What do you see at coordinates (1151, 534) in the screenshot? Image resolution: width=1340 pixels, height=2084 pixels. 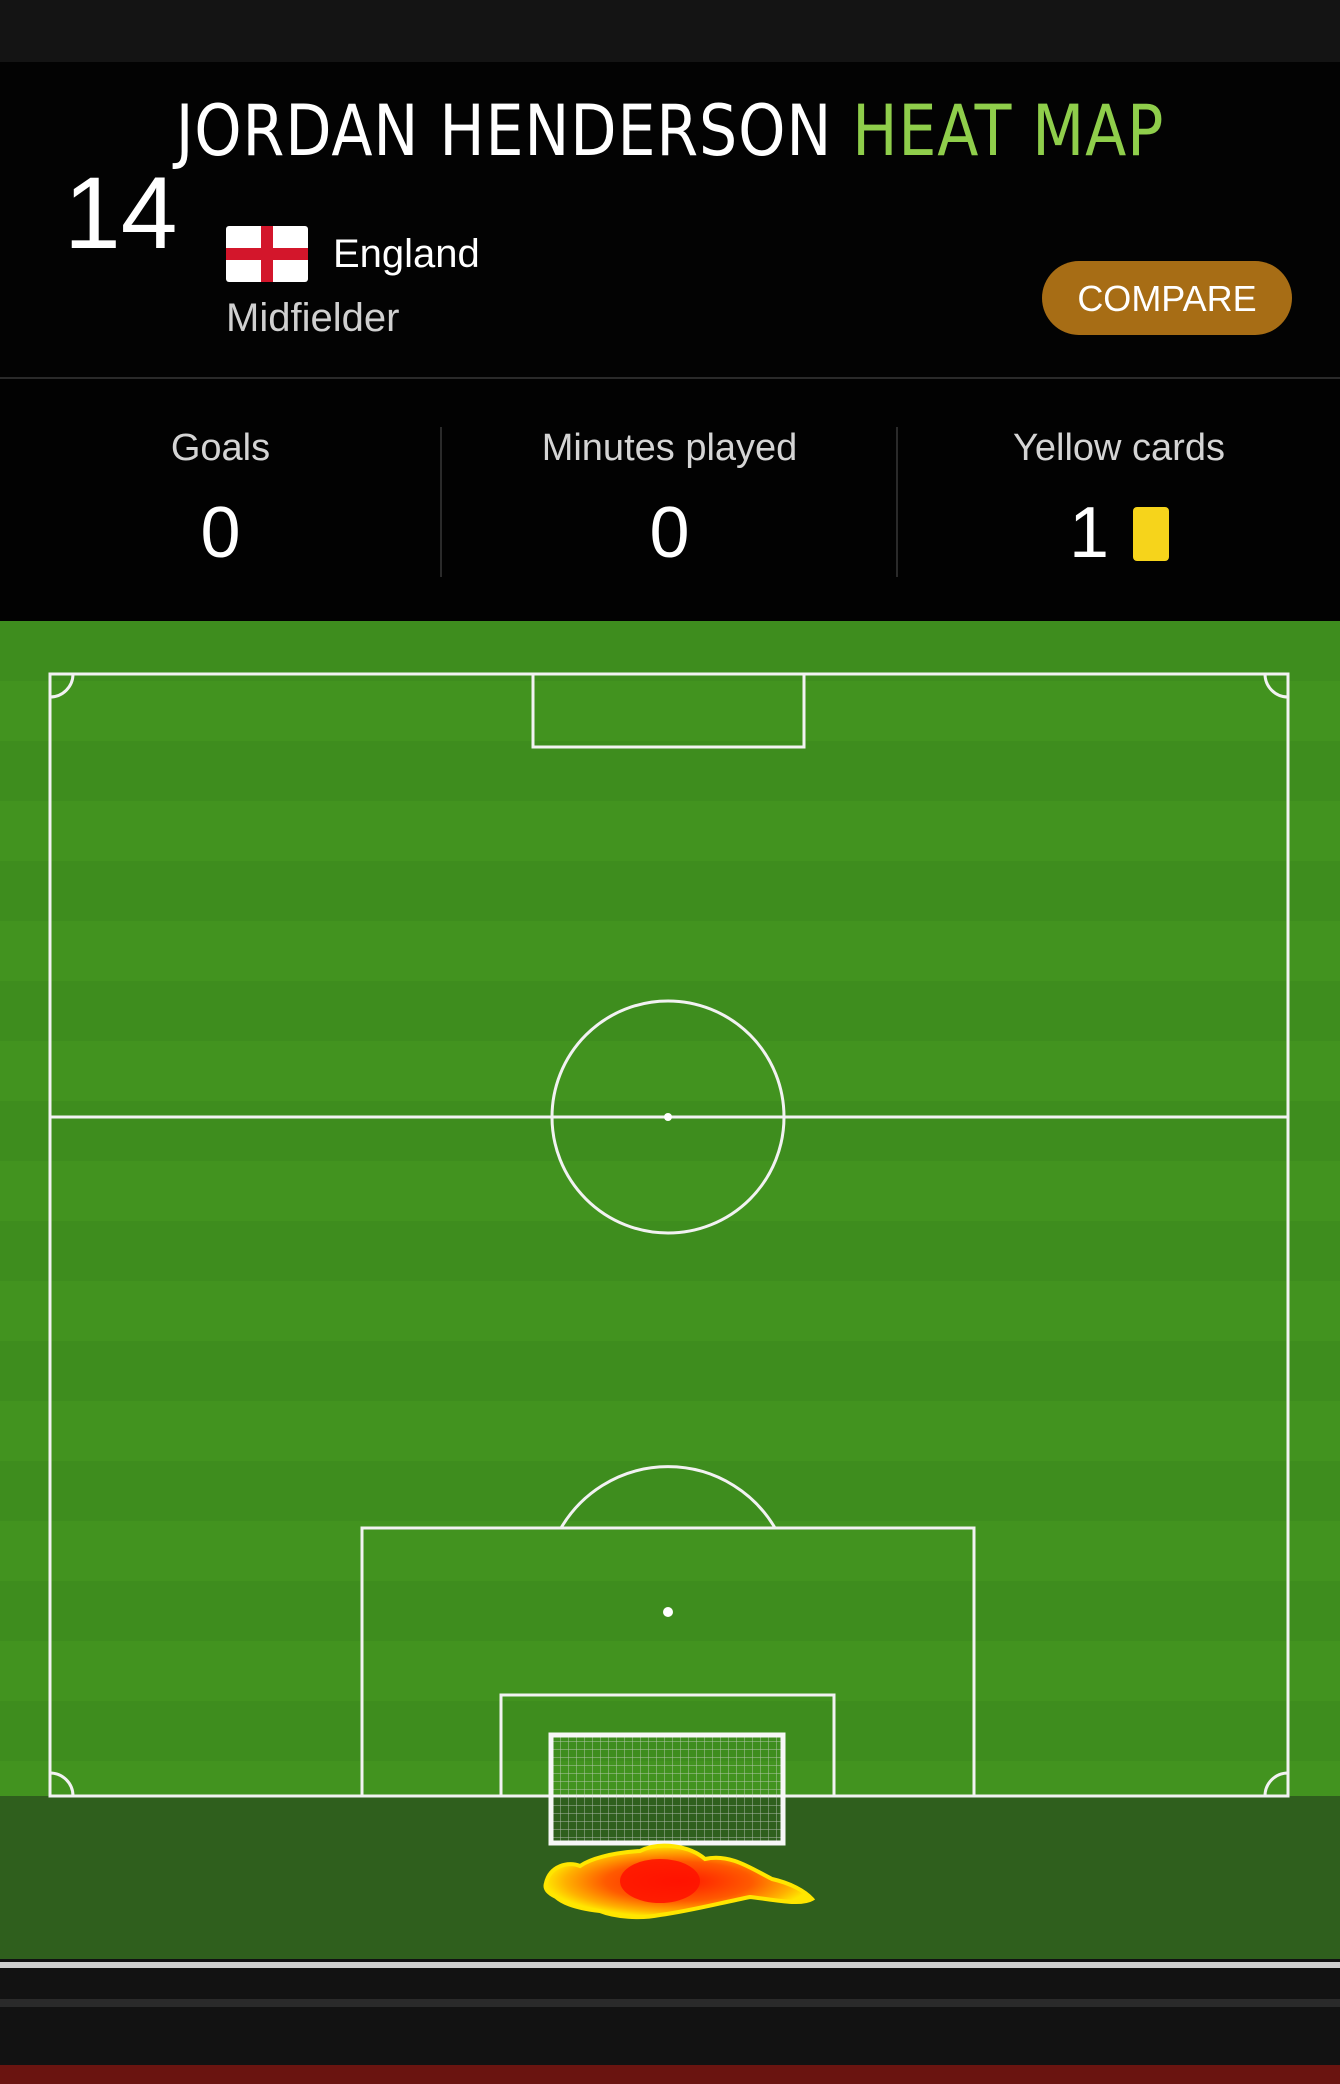 I see `yellow-card-icon` at bounding box center [1151, 534].